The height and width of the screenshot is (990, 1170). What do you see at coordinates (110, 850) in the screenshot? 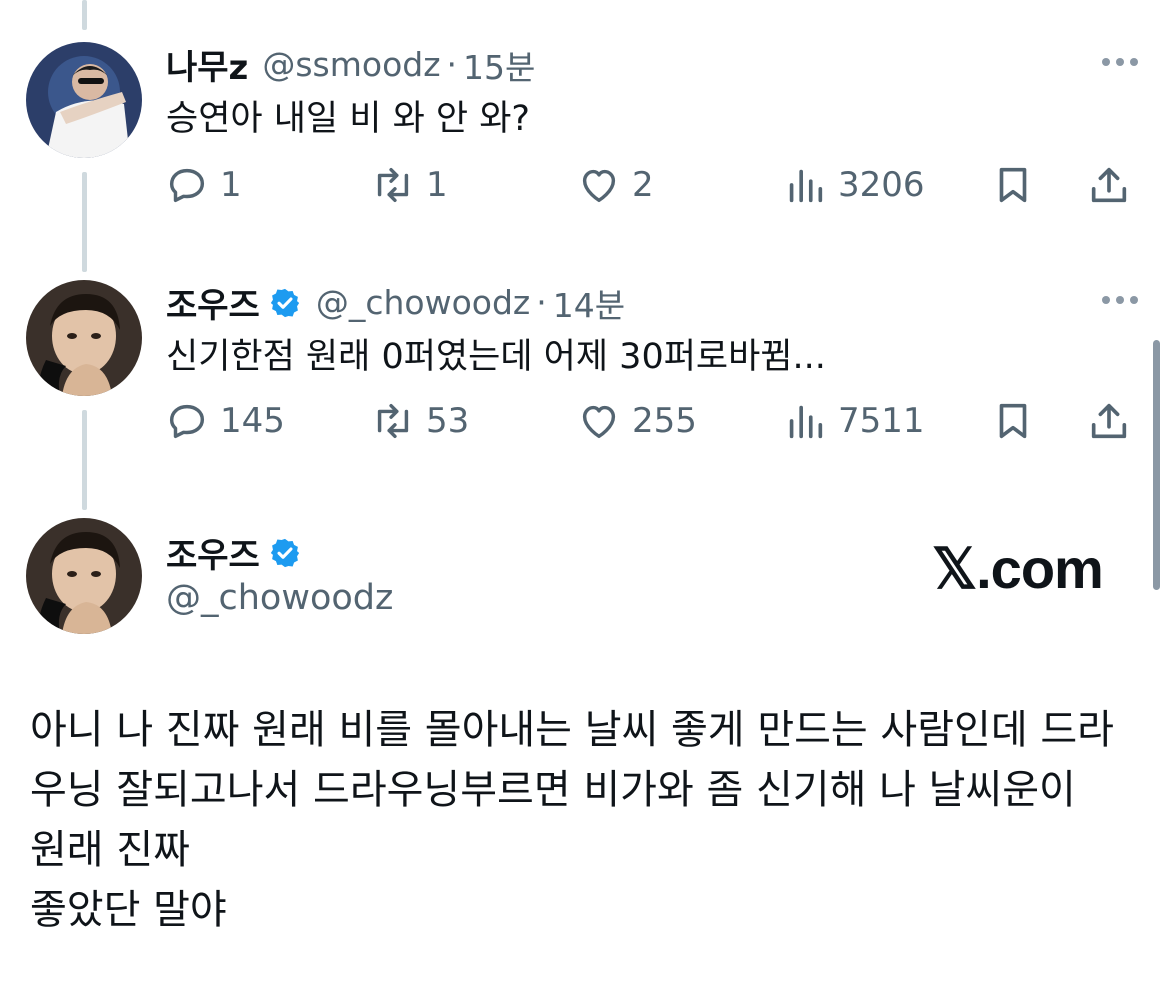
I see `tweet-text-line: 원래 진짜` at bounding box center [110, 850].